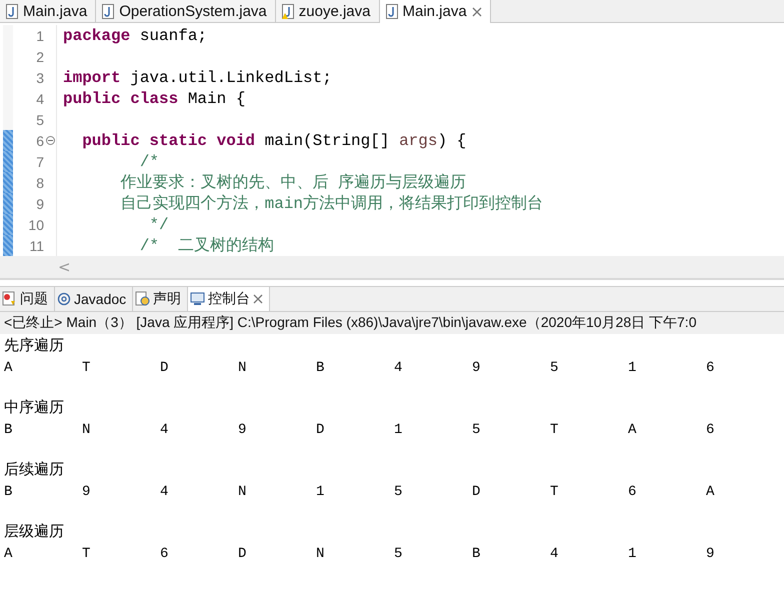 Image resolution: width=784 pixels, height=591 pixels. What do you see at coordinates (34, 345) in the screenshot?
I see `output-title: 先序遍历` at bounding box center [34, 345].